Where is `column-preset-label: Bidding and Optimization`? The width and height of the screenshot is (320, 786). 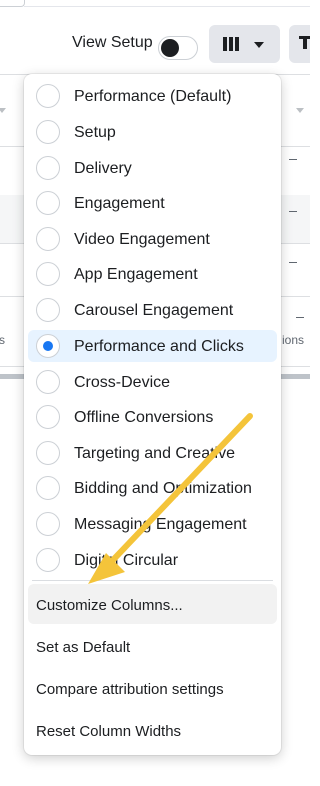 column-preset-label: Bidding and Optimization is located at coordinates (163, 488).